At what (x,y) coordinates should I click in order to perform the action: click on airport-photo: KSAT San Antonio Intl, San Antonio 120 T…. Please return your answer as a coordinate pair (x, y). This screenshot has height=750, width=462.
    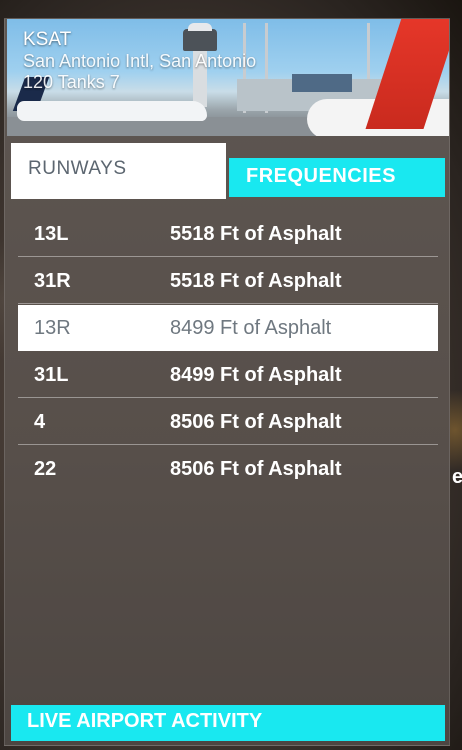
    Looking at the image, I should click on (228, 77).